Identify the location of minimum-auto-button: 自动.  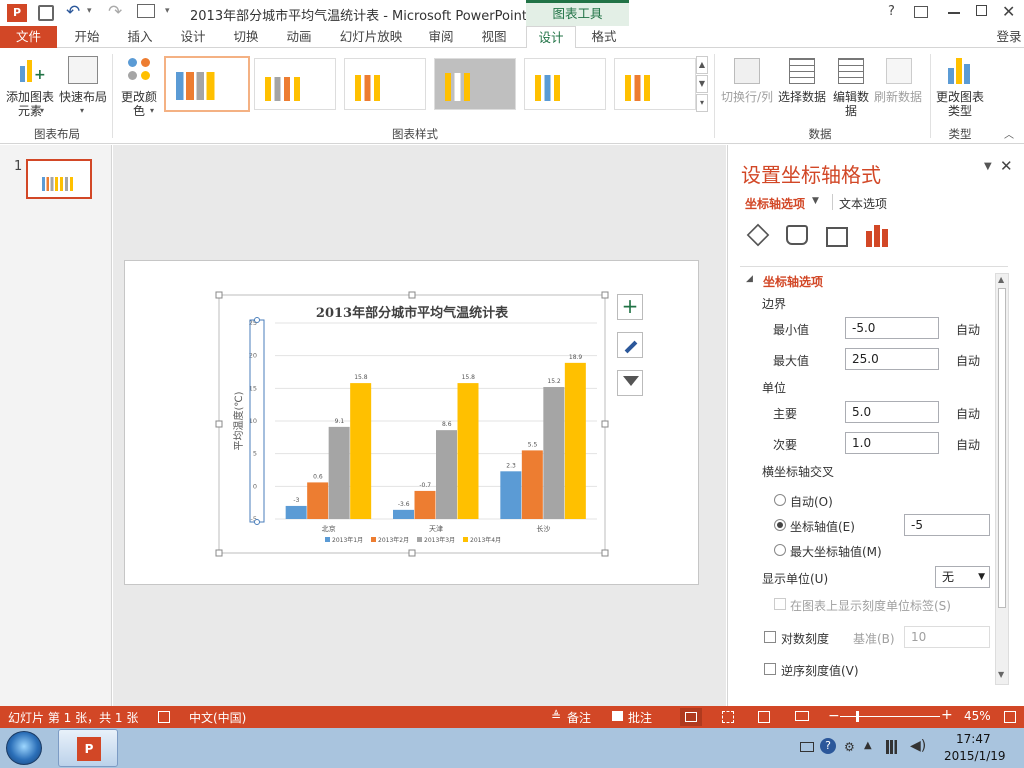
(968, 329).